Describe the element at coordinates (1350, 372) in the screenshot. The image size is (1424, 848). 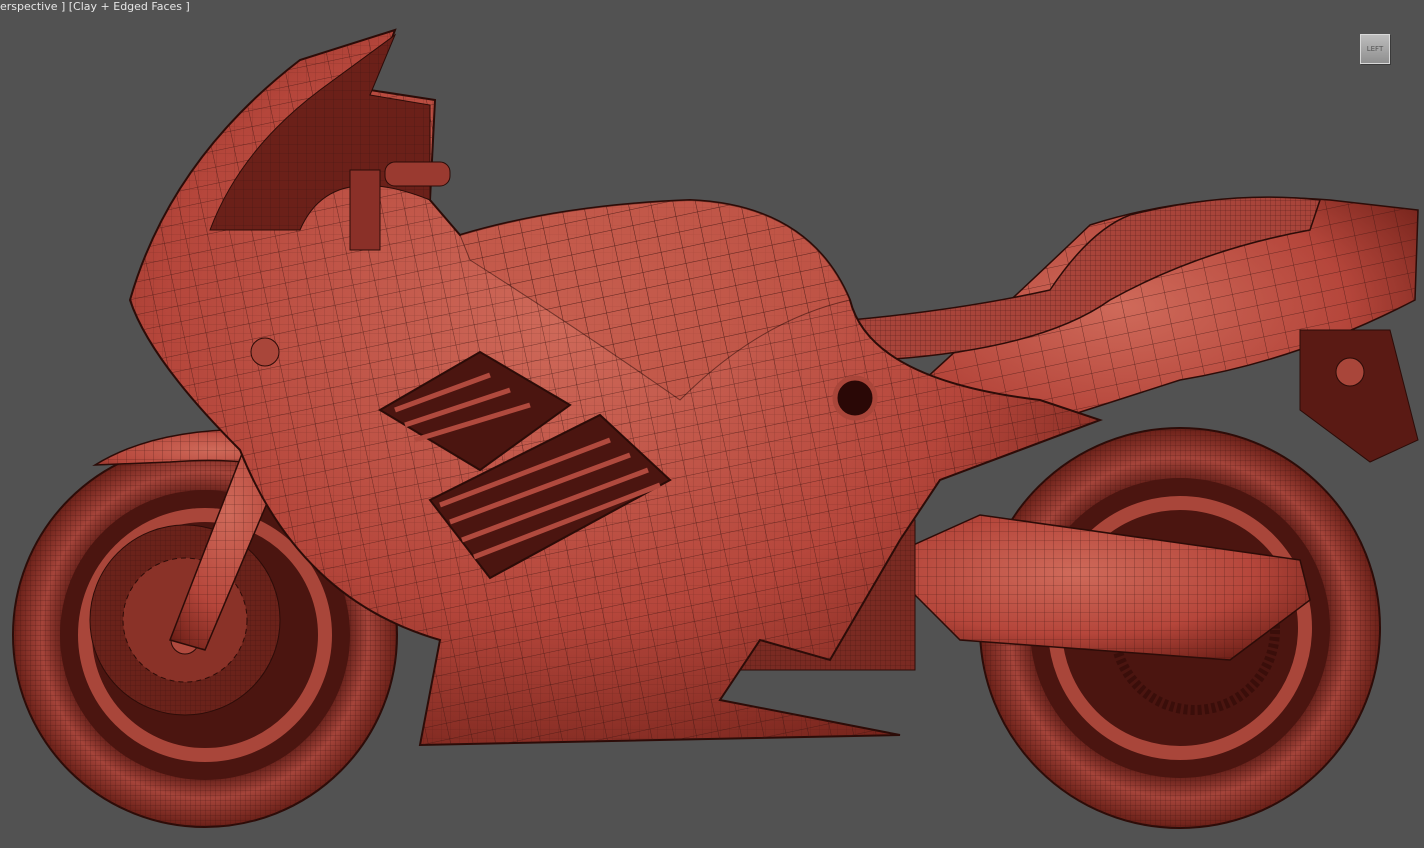
I see `rear-indicator` at that location.